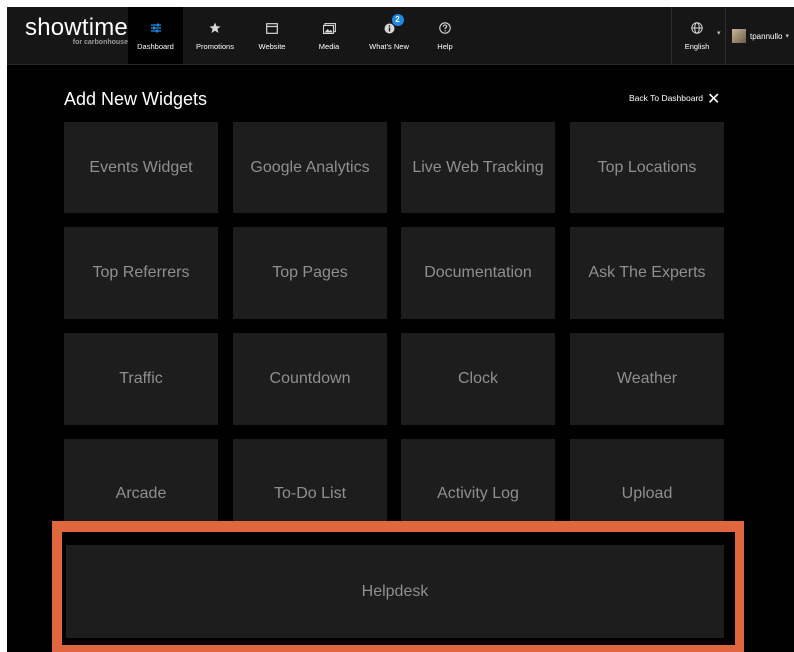 The image size is (794, 652). Describe the element at coordinates (141, 484) in the screenshot. I see `widget-tile-arcade: Arcade` at that location.